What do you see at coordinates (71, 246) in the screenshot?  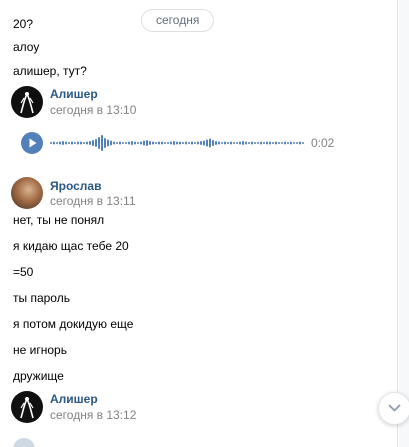 I see `message-text: я кидаю щас тебе 20` at bounding box center [71, 246].